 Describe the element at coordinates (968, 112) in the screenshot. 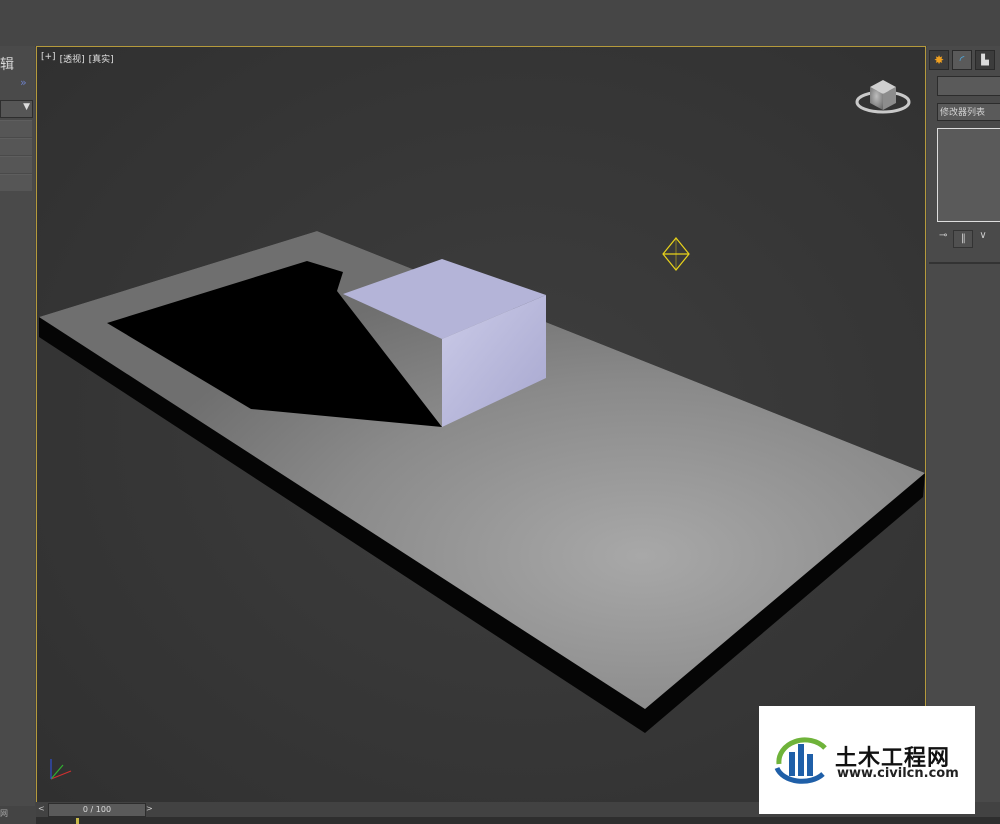

I see `modifier-list-dropdown: 修改器列表` at that location.